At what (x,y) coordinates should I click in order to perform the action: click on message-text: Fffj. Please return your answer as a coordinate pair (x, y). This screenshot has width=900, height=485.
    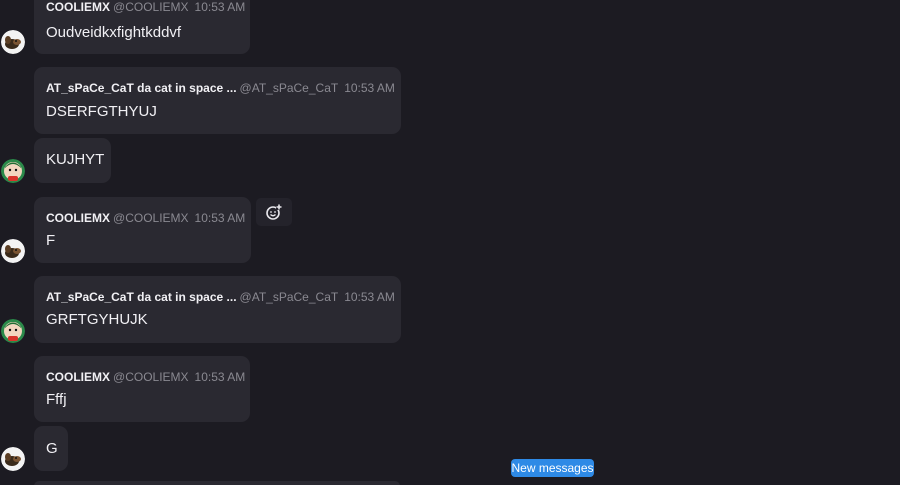
    Looking at the image, I should click on (56, 399).